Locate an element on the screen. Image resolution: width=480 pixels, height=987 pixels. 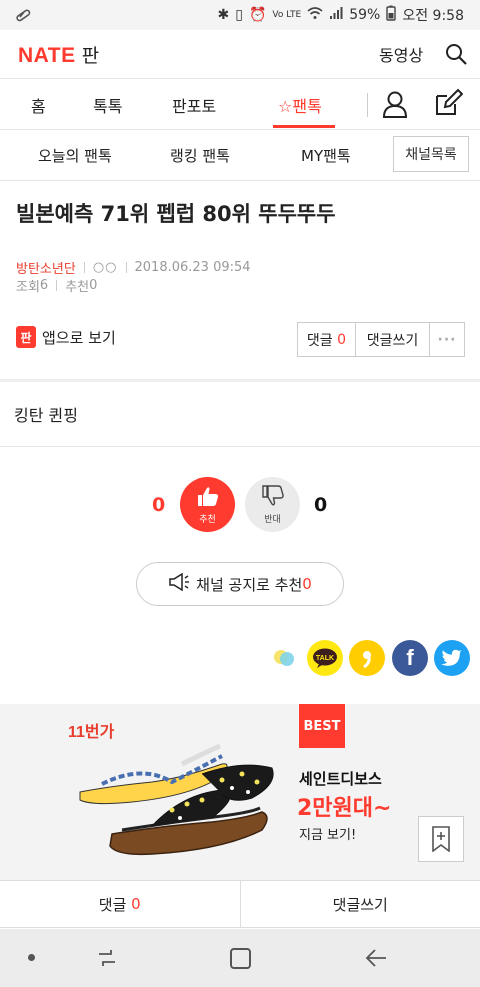
bottom-comment-bar: 댓글 0 댓글쓰기 is located at coordinates (240, 904).